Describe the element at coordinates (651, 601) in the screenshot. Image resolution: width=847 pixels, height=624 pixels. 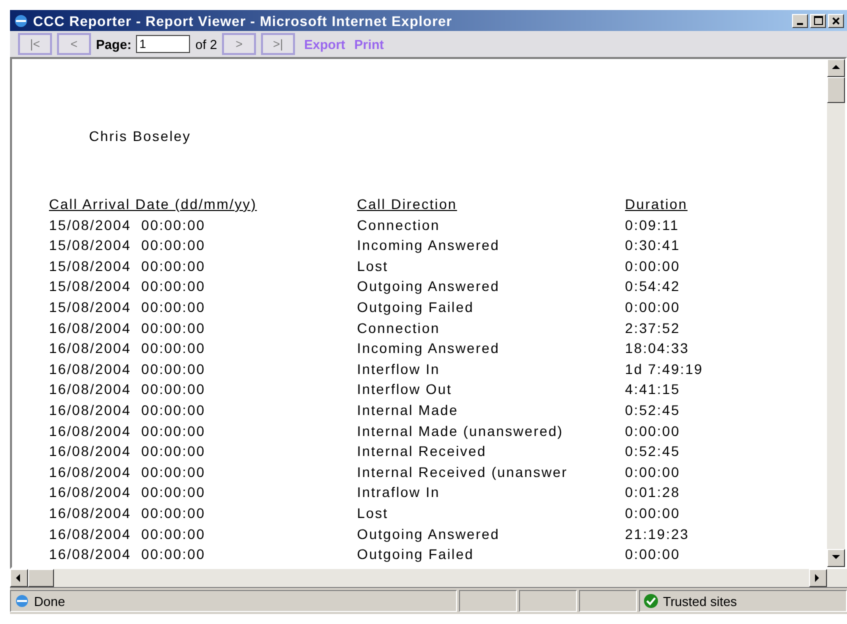
I see `check-icon` at that location.